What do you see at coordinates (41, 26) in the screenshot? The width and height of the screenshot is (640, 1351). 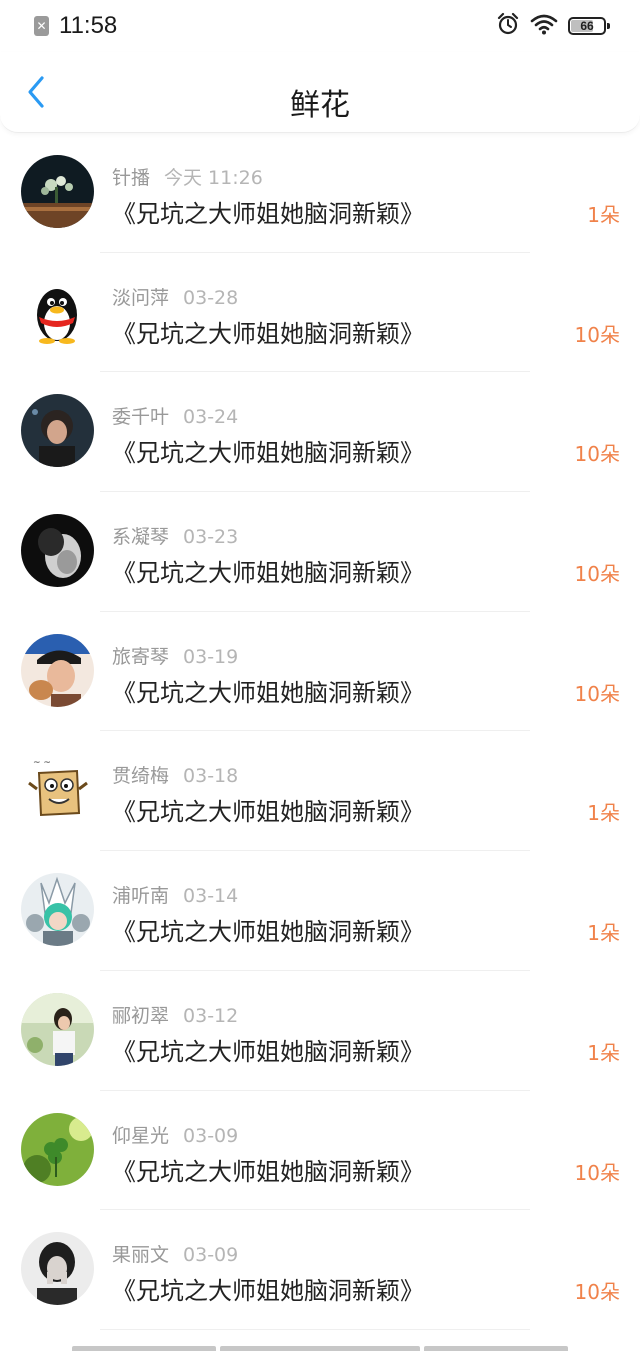 I see `sim-error-icon: ✕` at bounding box center [41, 26].